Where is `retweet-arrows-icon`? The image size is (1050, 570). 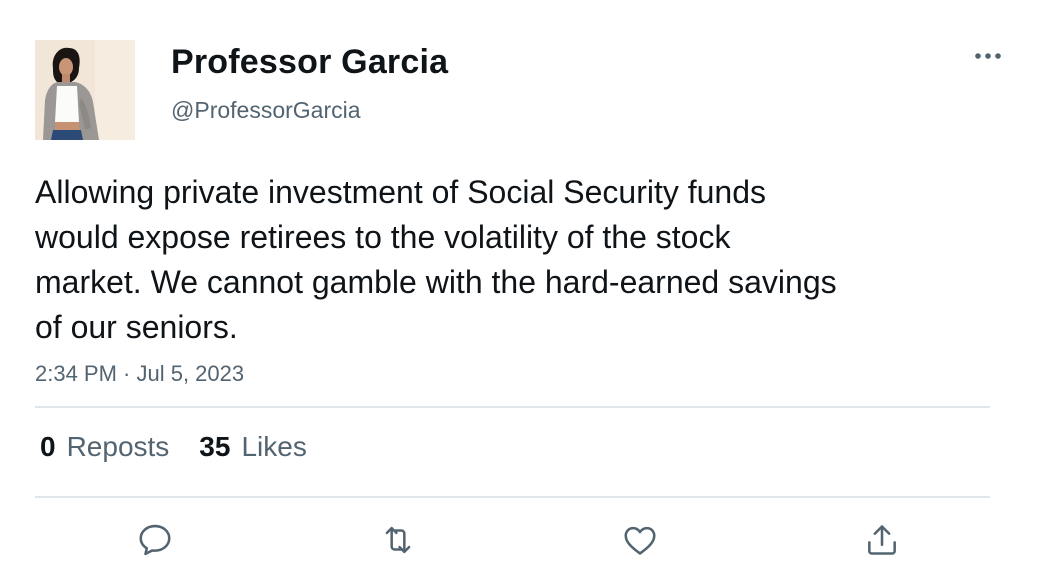 retweet-arrows-icon is located at coordinates (398, 540).